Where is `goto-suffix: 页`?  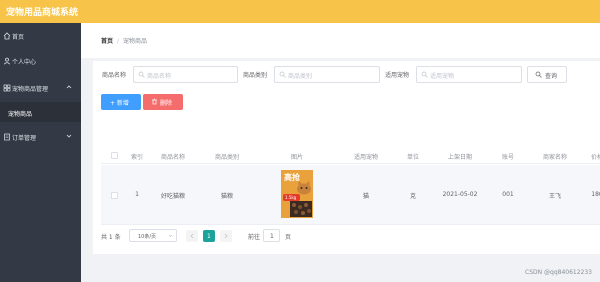 goto-suffix: 页 is located at coordinates (288, 237).